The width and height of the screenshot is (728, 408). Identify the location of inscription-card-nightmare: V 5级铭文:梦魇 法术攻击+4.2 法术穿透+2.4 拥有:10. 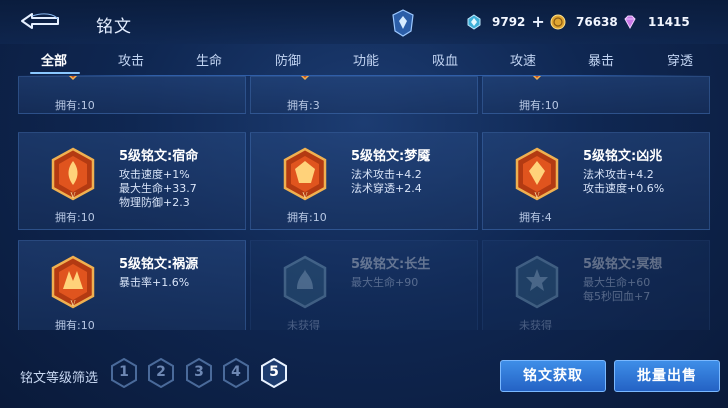
(364, 181).